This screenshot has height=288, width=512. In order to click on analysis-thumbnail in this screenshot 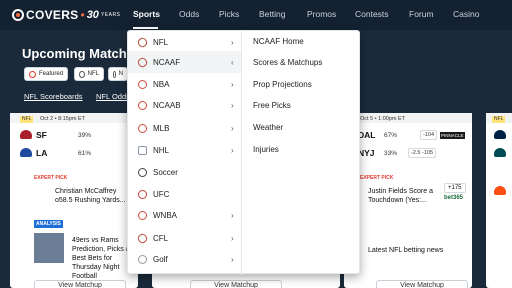, I will do `click(49, 248)`.